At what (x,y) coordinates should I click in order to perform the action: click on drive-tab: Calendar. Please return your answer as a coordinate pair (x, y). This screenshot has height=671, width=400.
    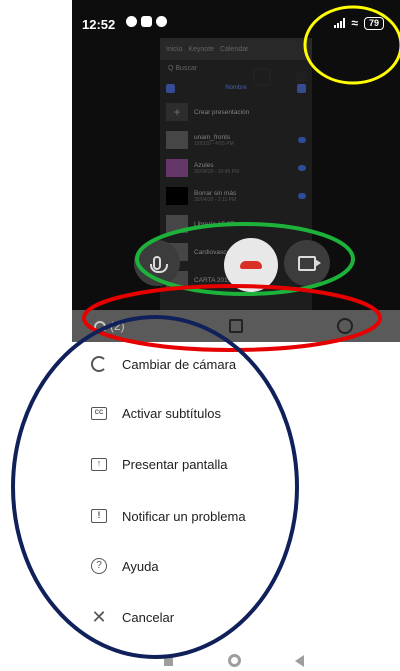
    Looking at the image, I should click on (234, 49).